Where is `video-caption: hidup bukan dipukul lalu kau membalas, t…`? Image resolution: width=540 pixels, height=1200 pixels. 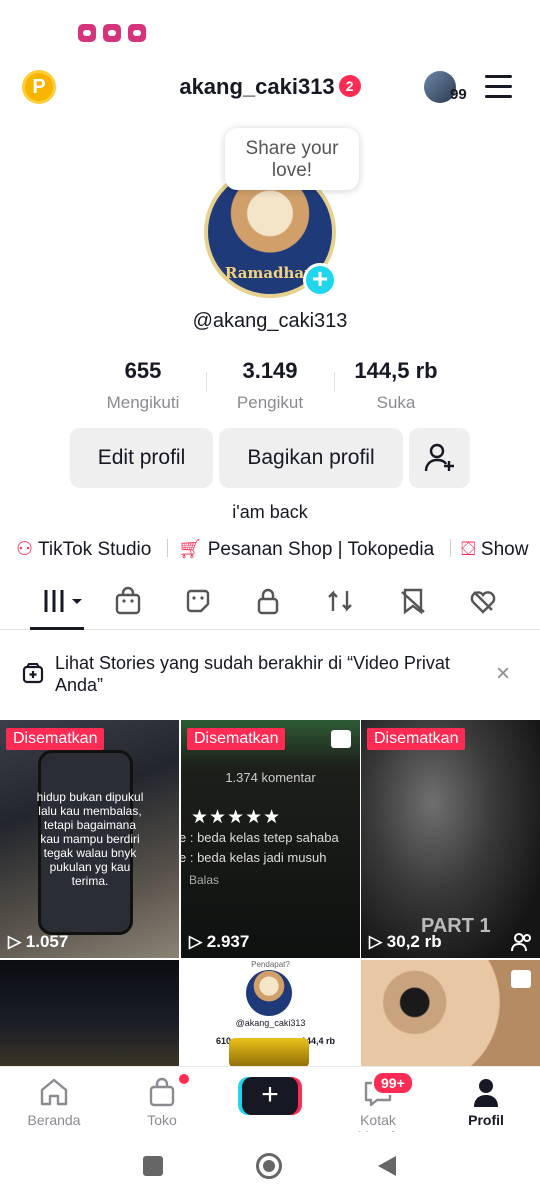 video-caption: hidup bukan dipukul lalu kau membalas, t… is located at coordinates (90, 839).